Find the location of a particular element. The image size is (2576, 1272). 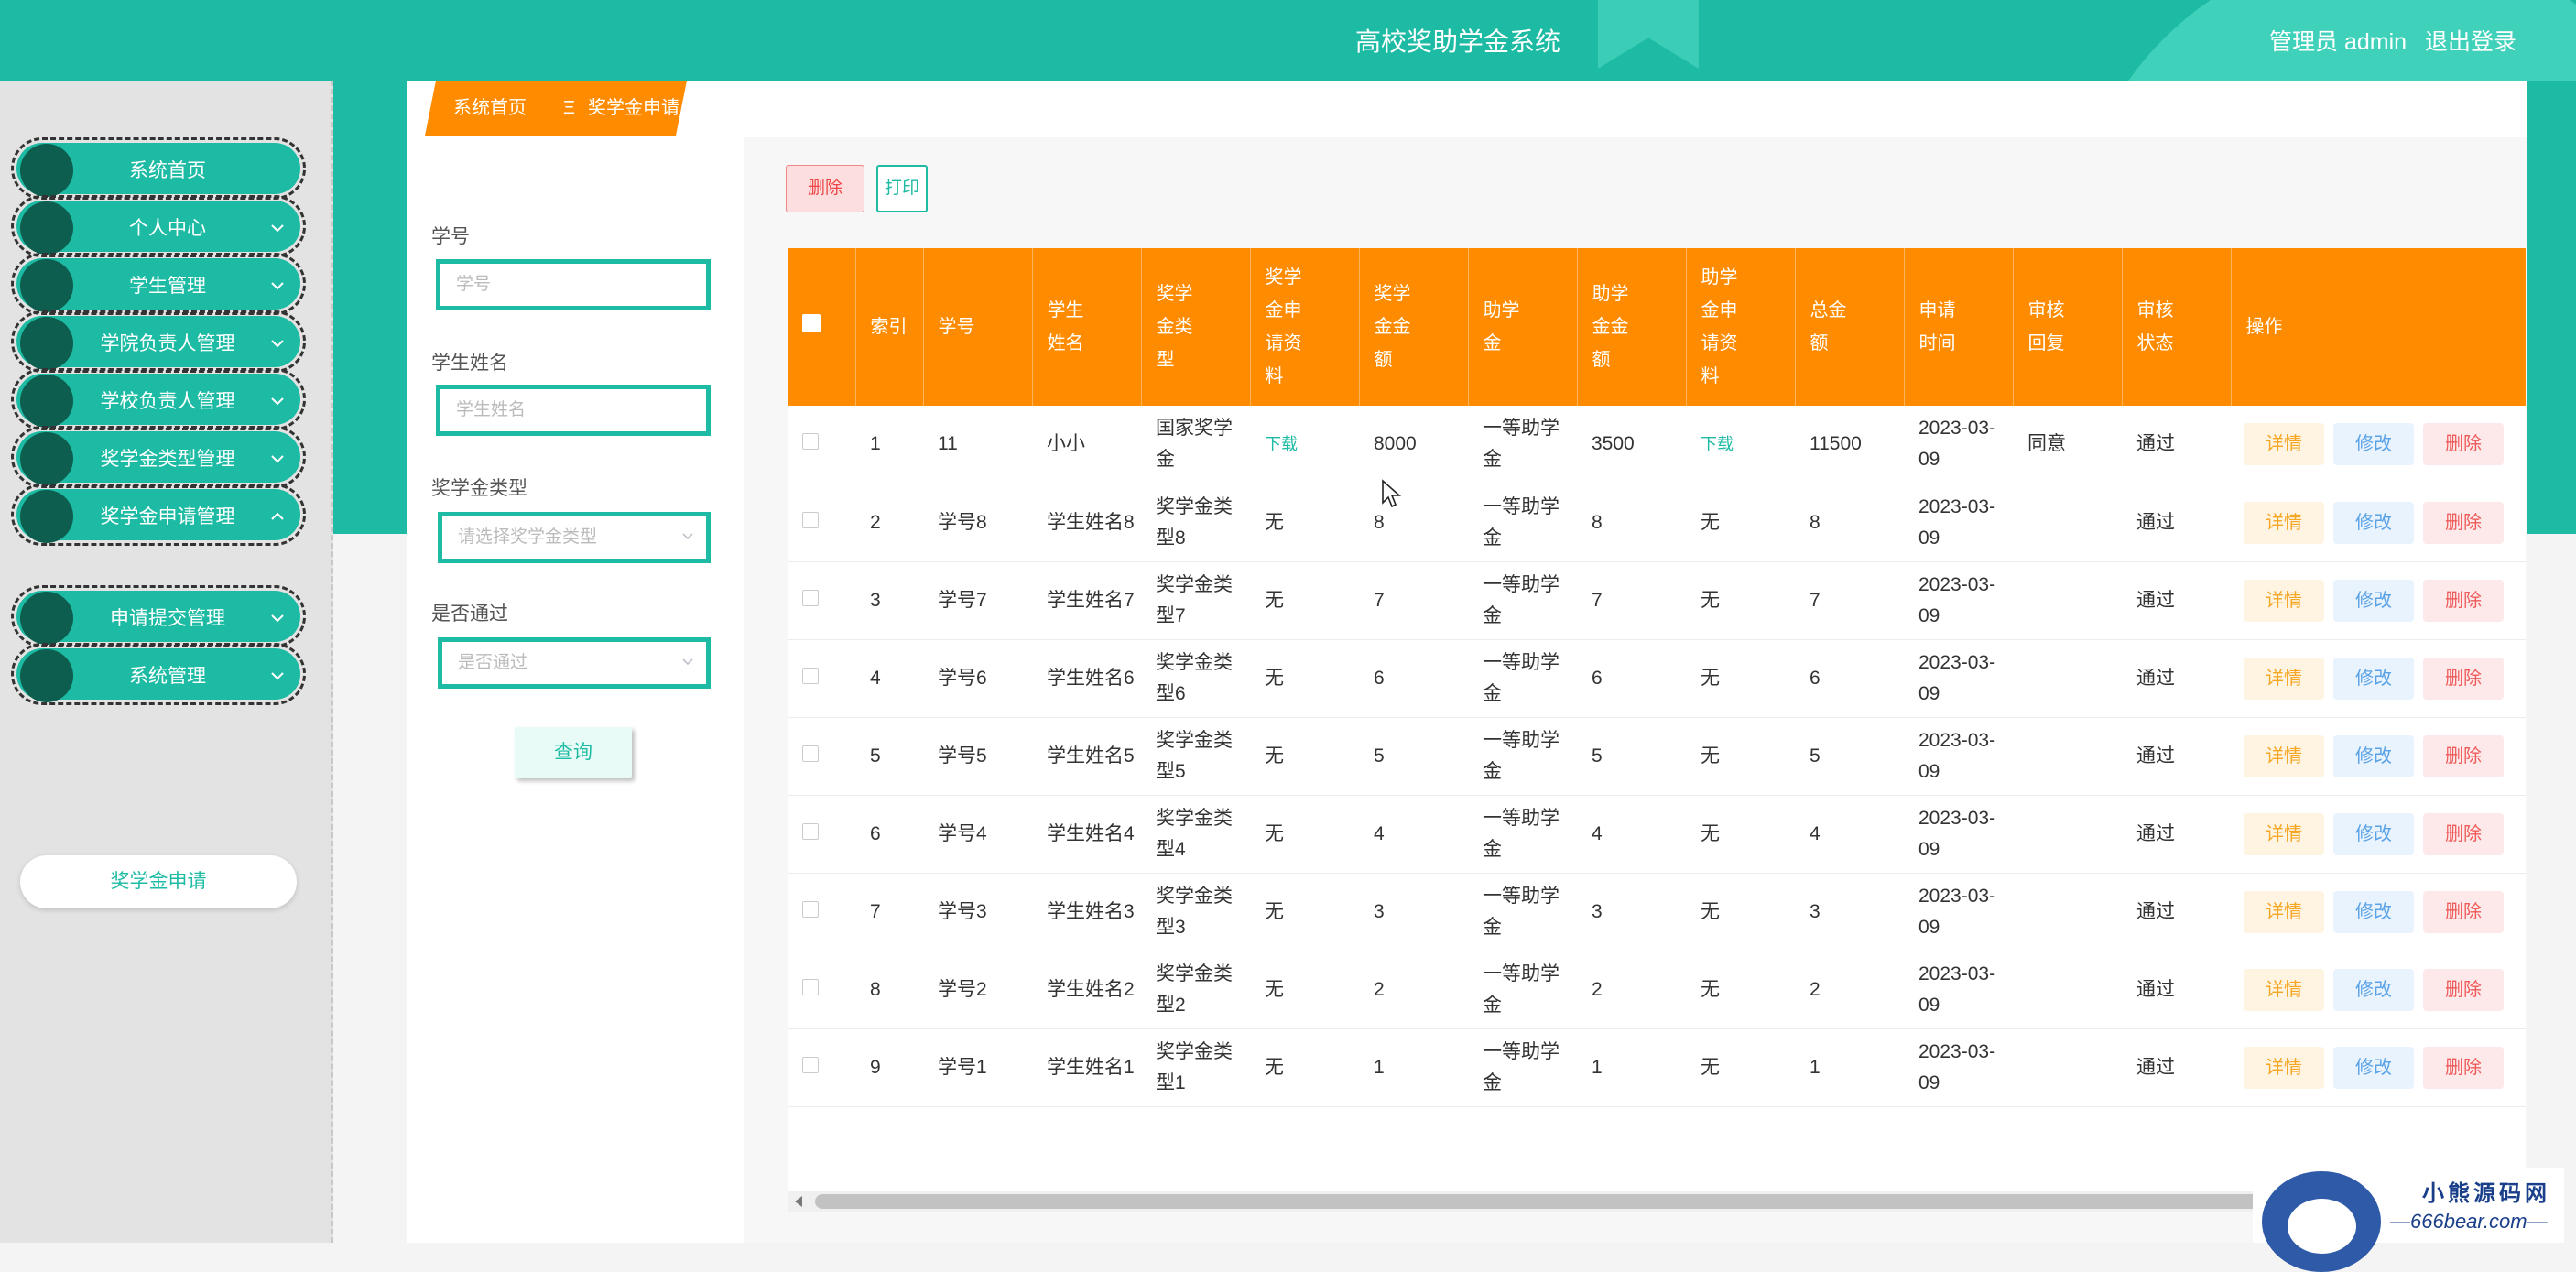

cell-ops: 详情 修改 删除 is located at coordinates (2378, 600).